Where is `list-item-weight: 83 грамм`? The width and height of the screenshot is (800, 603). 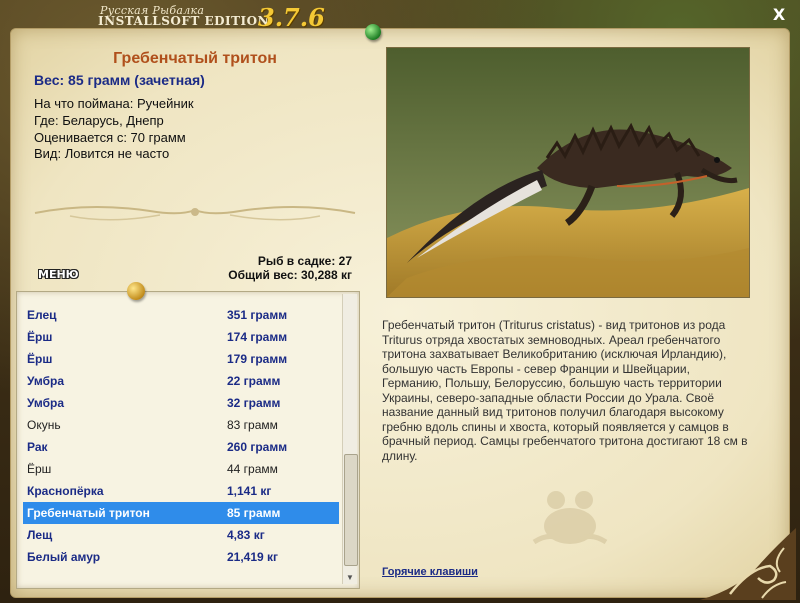
list-item-weight: 83 грамм is located at coordinates (252, 425).